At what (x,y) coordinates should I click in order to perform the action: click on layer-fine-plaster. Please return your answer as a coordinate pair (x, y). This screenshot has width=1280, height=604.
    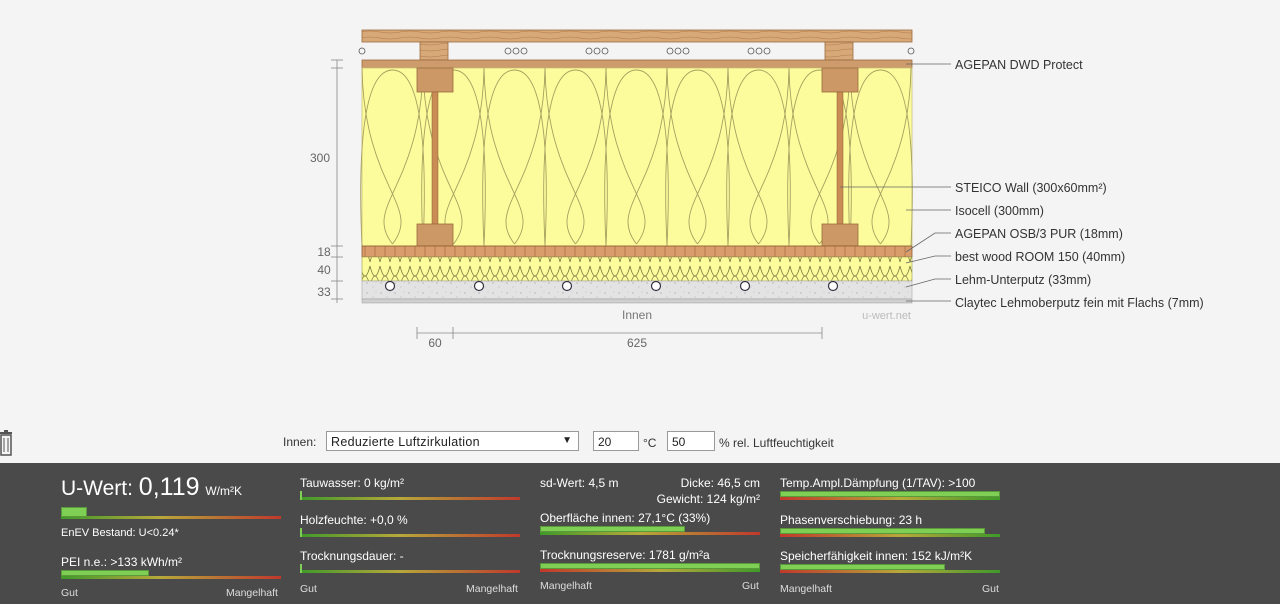
    Looking at the image, I should click on (637, 301).